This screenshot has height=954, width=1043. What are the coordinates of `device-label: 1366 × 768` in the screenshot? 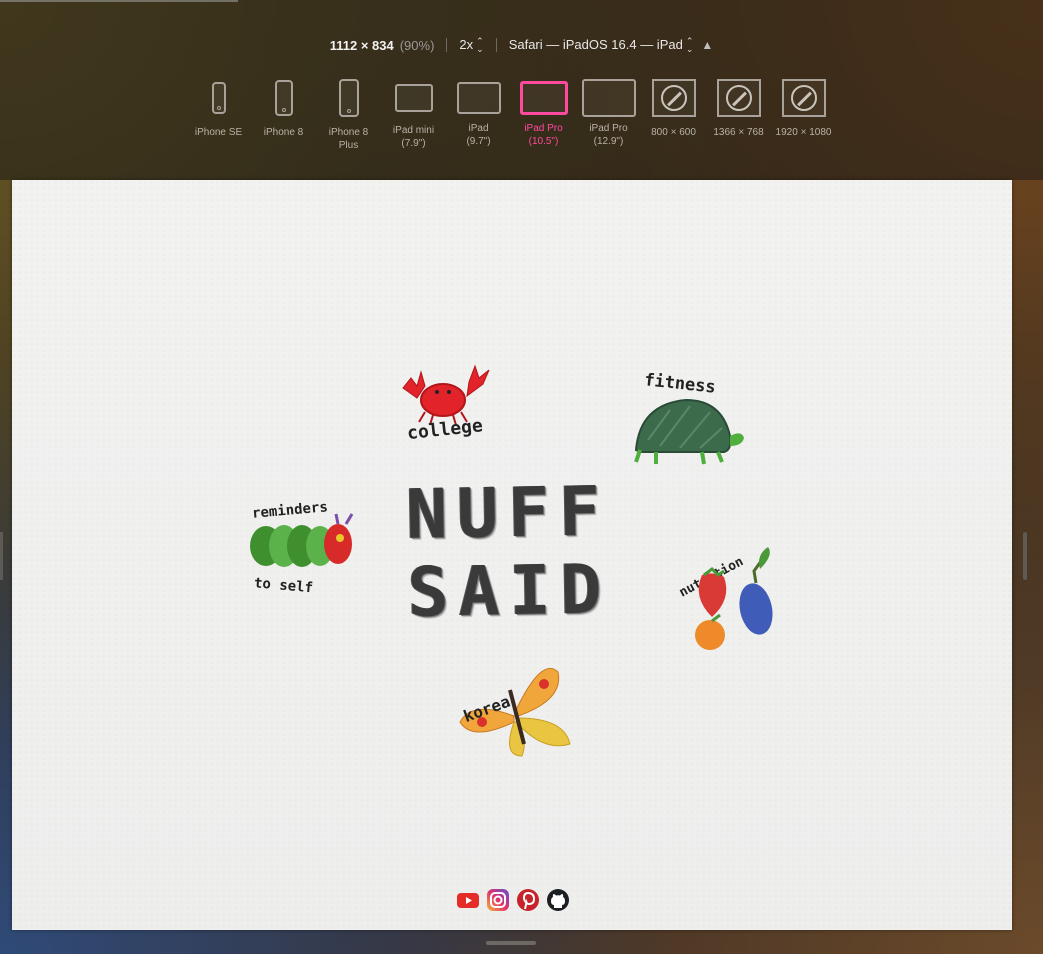 It's located at (738, 132).